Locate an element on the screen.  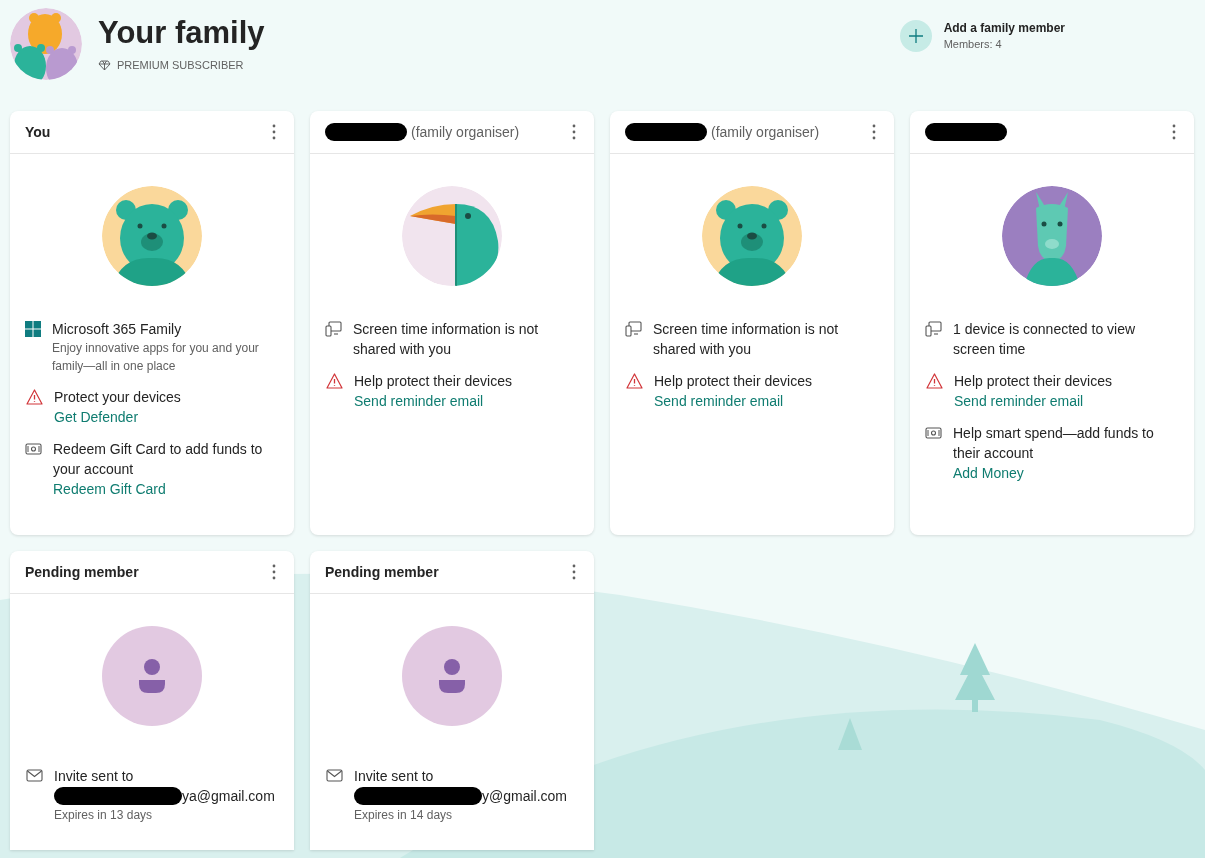
add-member-button is located at coordinates (915, 36).